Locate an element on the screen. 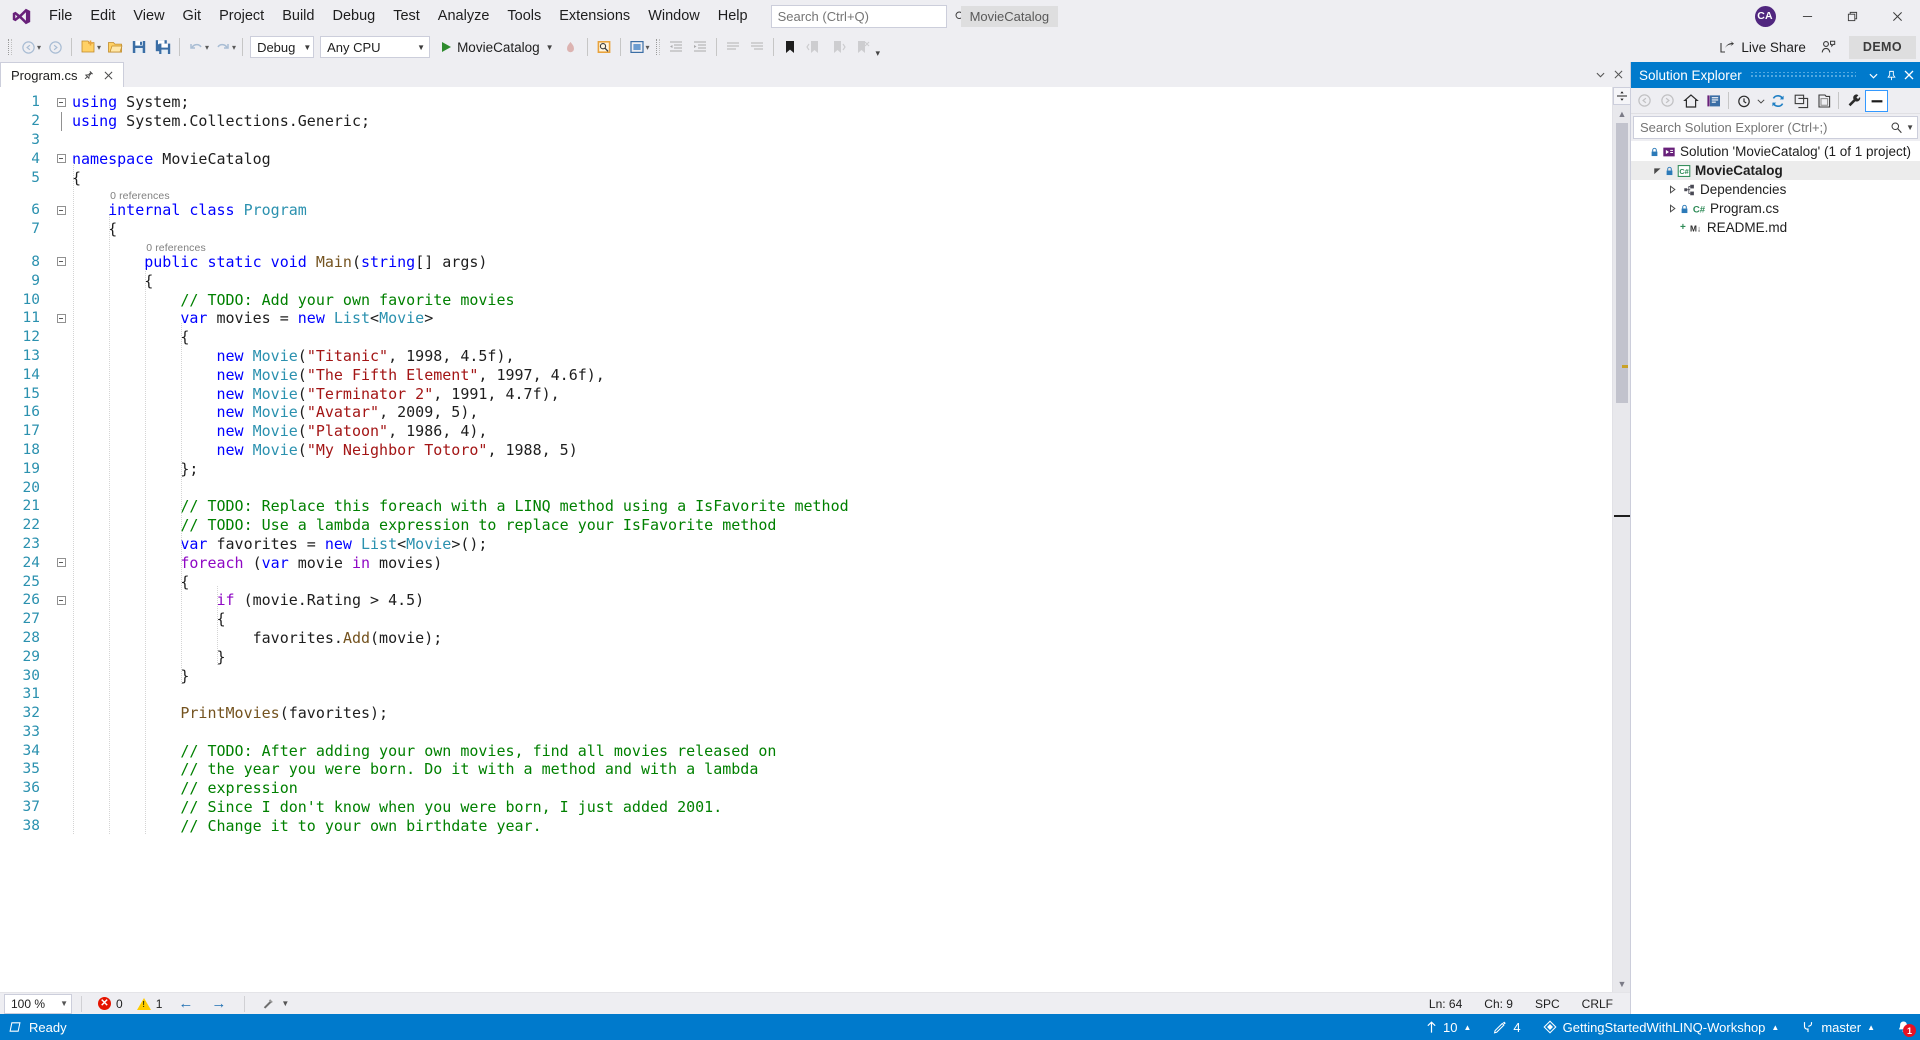 This screenshot has height=1040, width=1920. menu-item-build: Build is located at coordinates (298, 16).